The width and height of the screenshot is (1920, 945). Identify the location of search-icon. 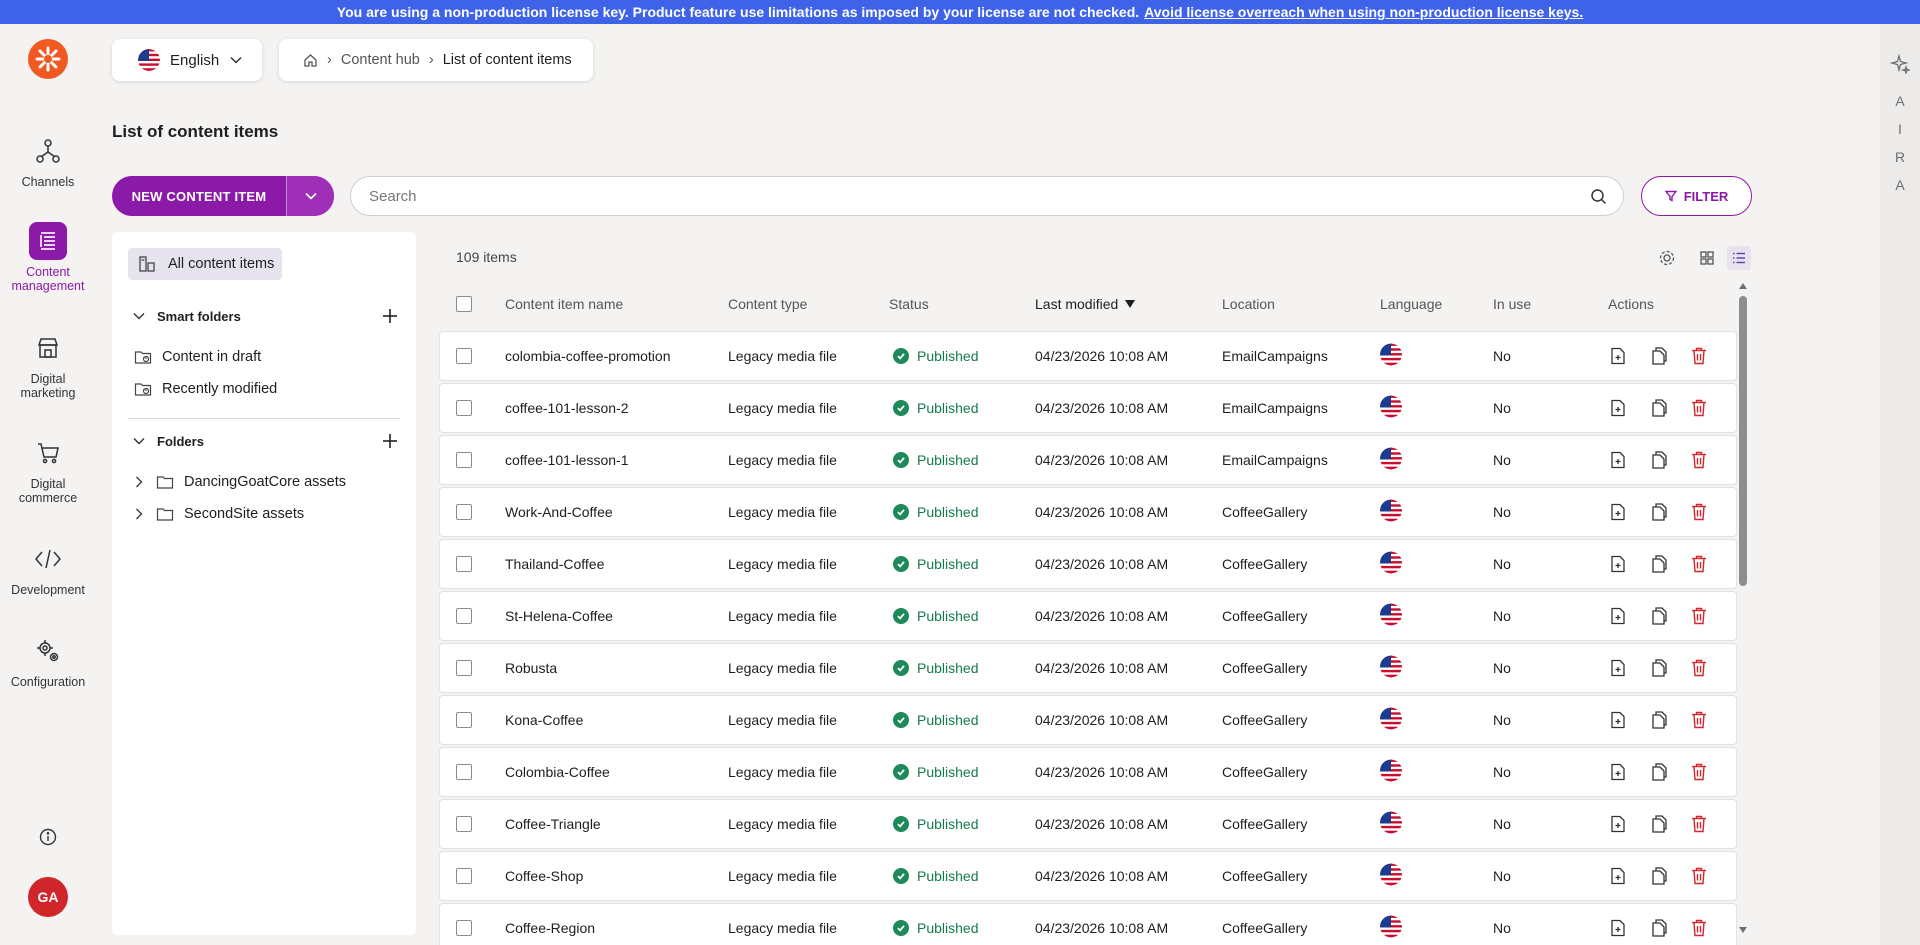
(1598, 196).